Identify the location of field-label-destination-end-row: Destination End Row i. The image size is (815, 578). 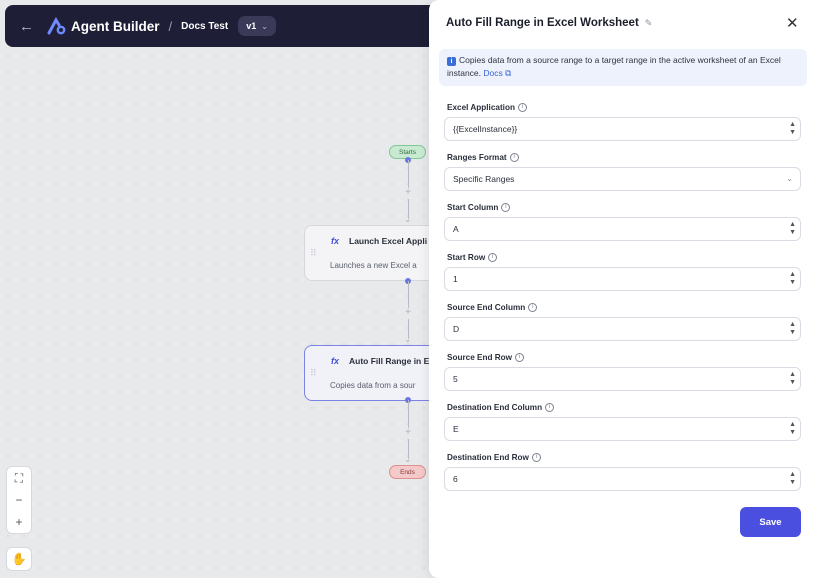
(494, 457).